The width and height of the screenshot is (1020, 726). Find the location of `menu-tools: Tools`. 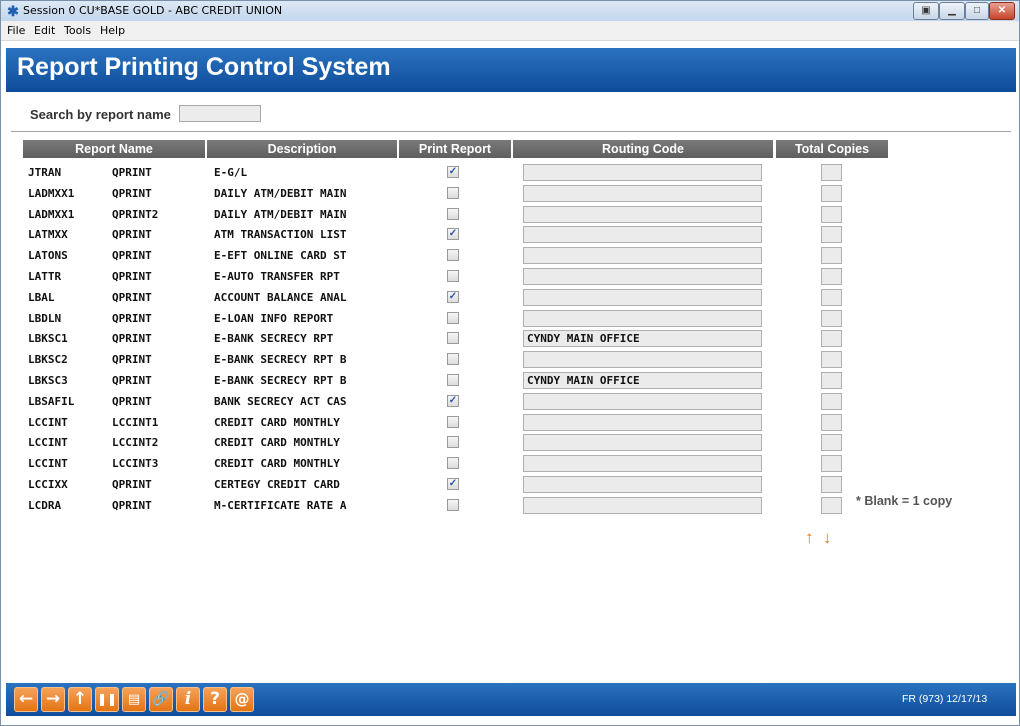

menu-tools: Tools is located at coordinates (77, 30).